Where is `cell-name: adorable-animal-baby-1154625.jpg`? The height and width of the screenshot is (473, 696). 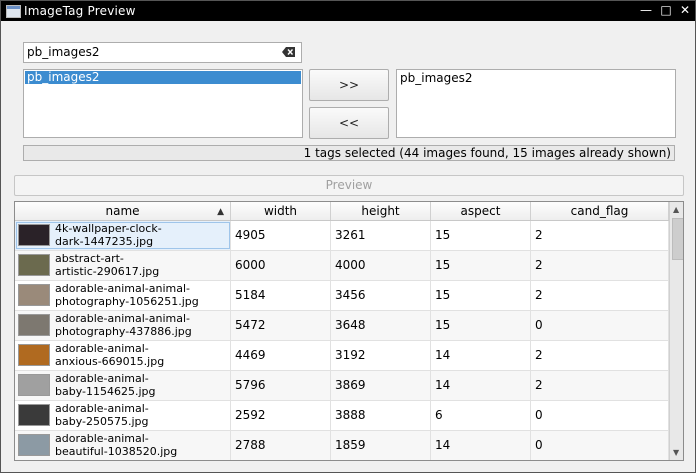 cell-name: adorable-animal-baby-1154625.jpg is located at coordinates (123, 385).